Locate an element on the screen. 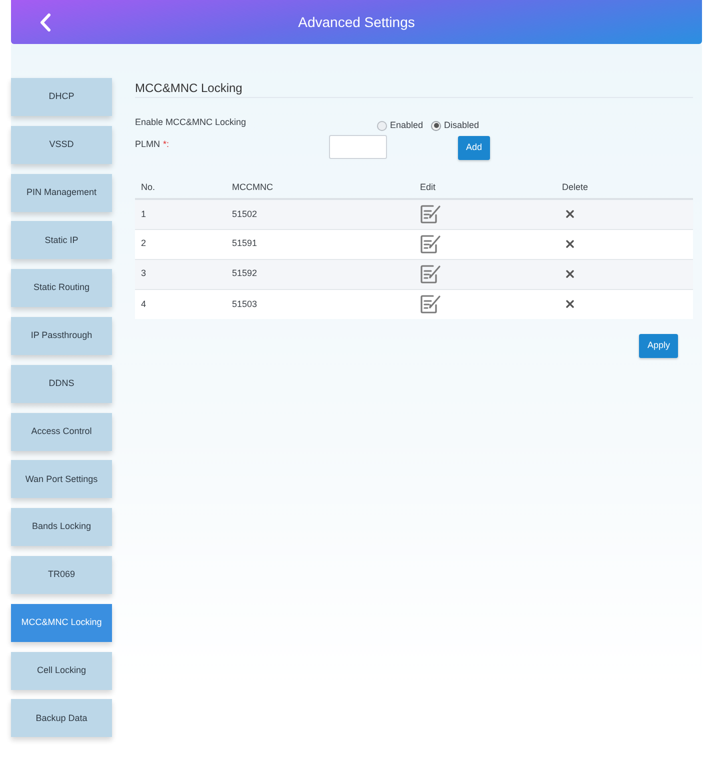  radio-option: Enabled is located at coordinates (400, 125).